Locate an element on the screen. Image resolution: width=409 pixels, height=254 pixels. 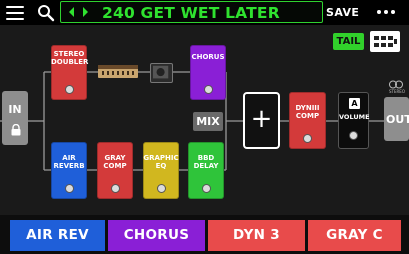
block-label: GRAY COMP is located at coordinates (115, 162).